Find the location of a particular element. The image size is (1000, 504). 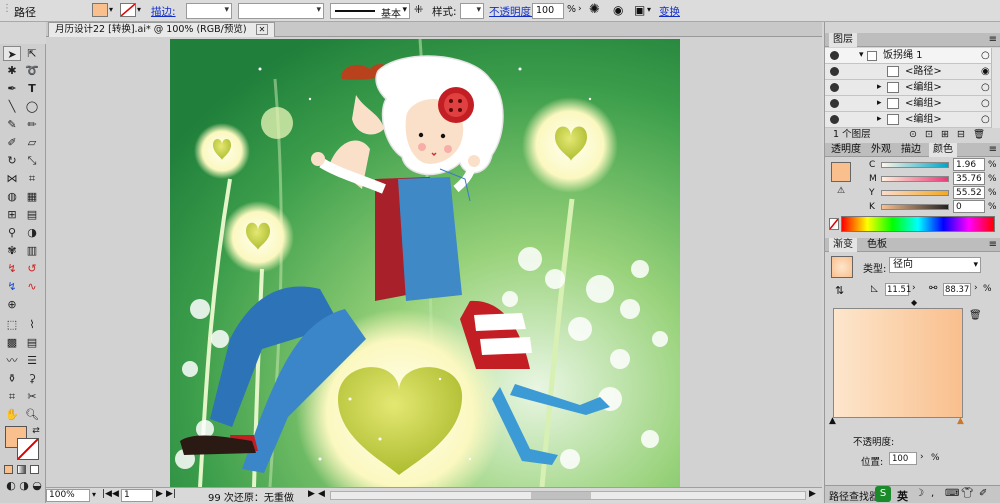

tools-icon: ✐ is located at coordinates (983, 493).